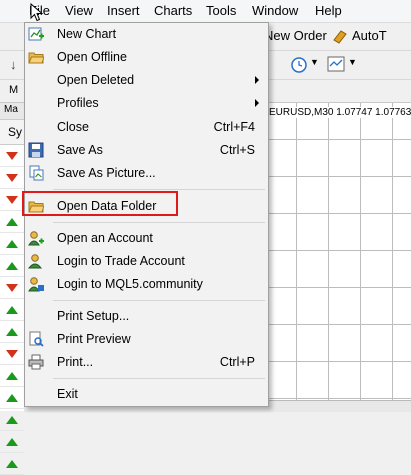  I want to click on menu-item-open-account: Open an Account, so click(146, 238).